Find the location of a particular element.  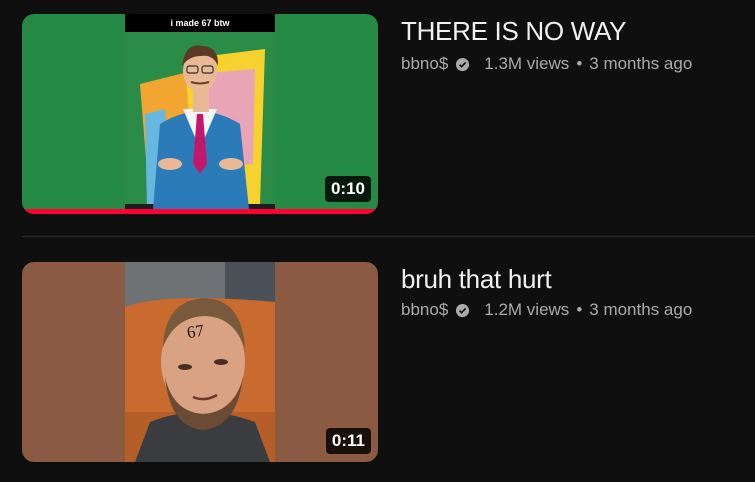

video-metadata: bbno$ 1.2M views • 3 months ago is located at coordinates (546, 310).